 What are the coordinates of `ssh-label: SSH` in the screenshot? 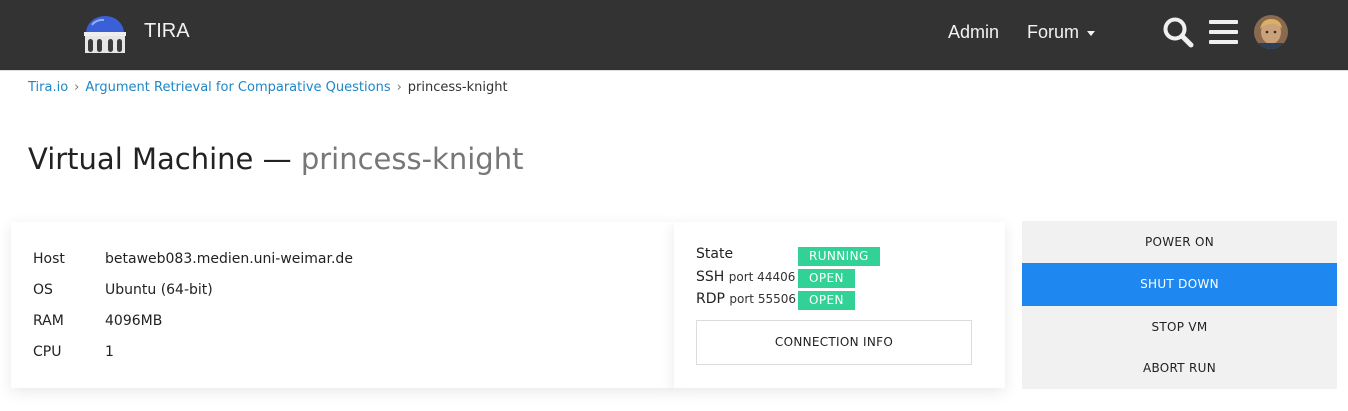 It's located at (710, 277).